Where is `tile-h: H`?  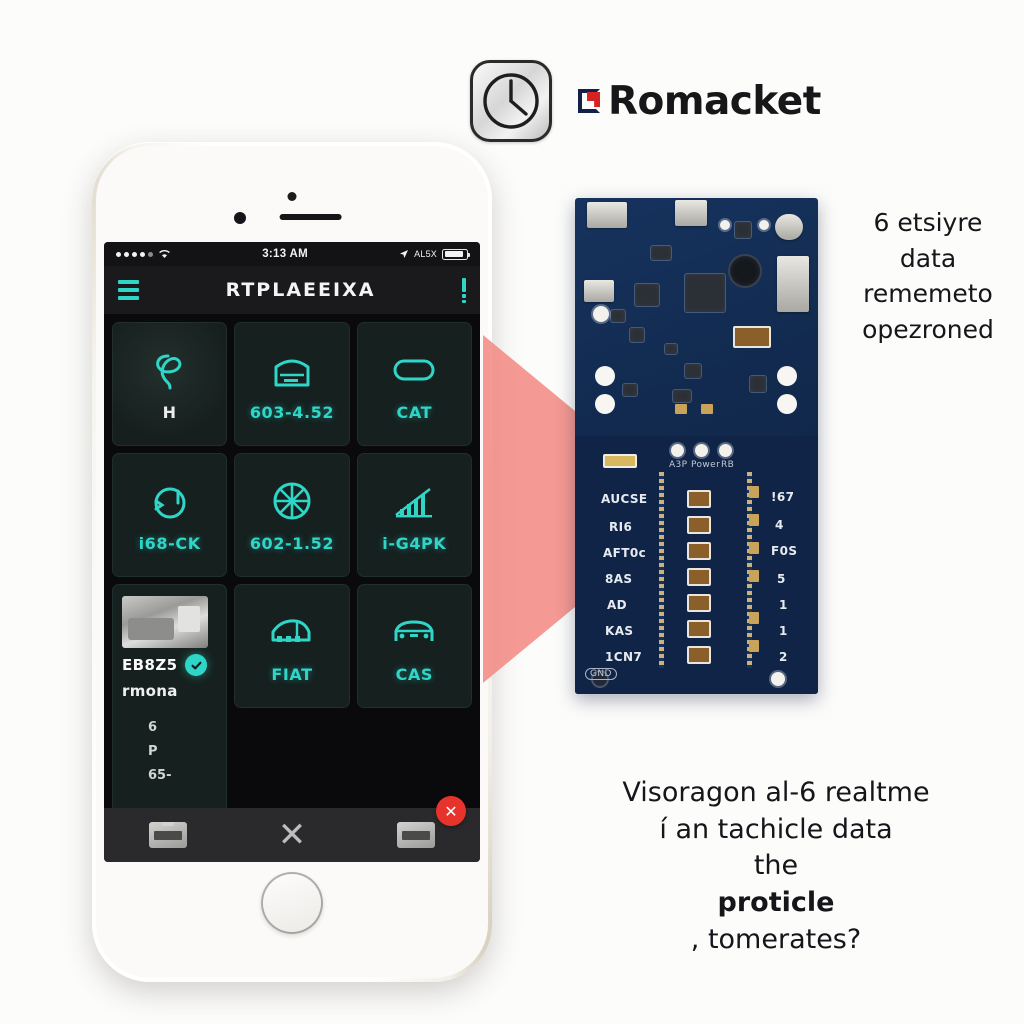
tile-h: H is located at coordinates (170, 384).